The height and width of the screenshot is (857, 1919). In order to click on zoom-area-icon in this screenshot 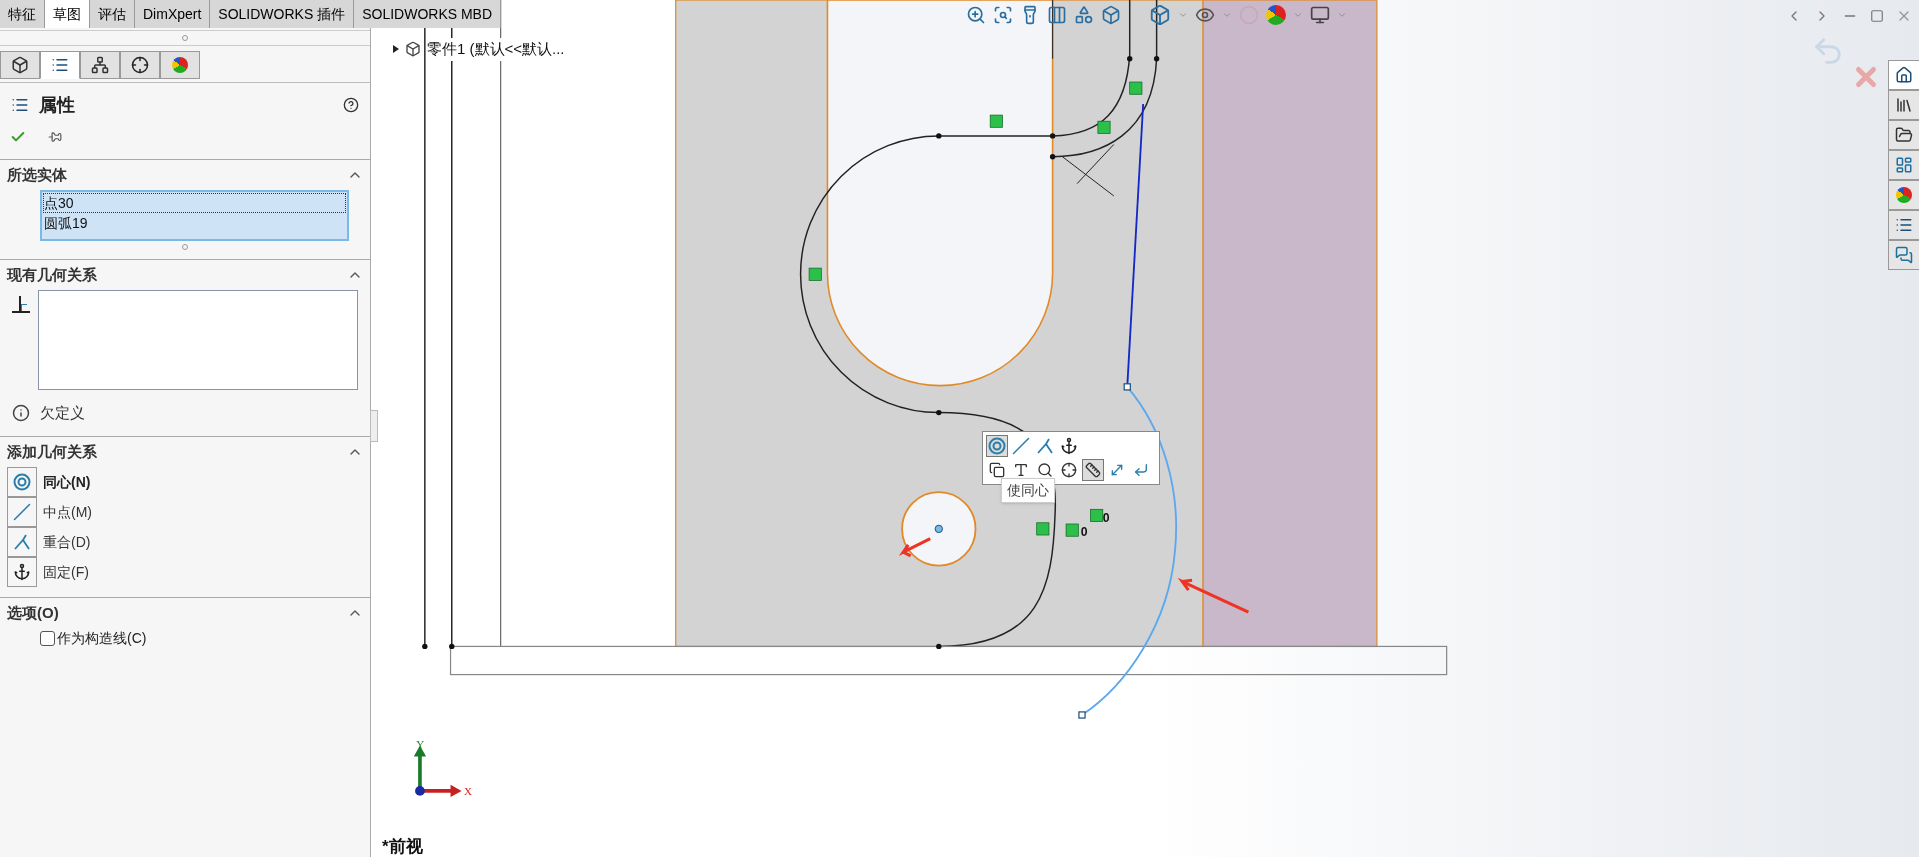, I will do `click(1003, 15)`.